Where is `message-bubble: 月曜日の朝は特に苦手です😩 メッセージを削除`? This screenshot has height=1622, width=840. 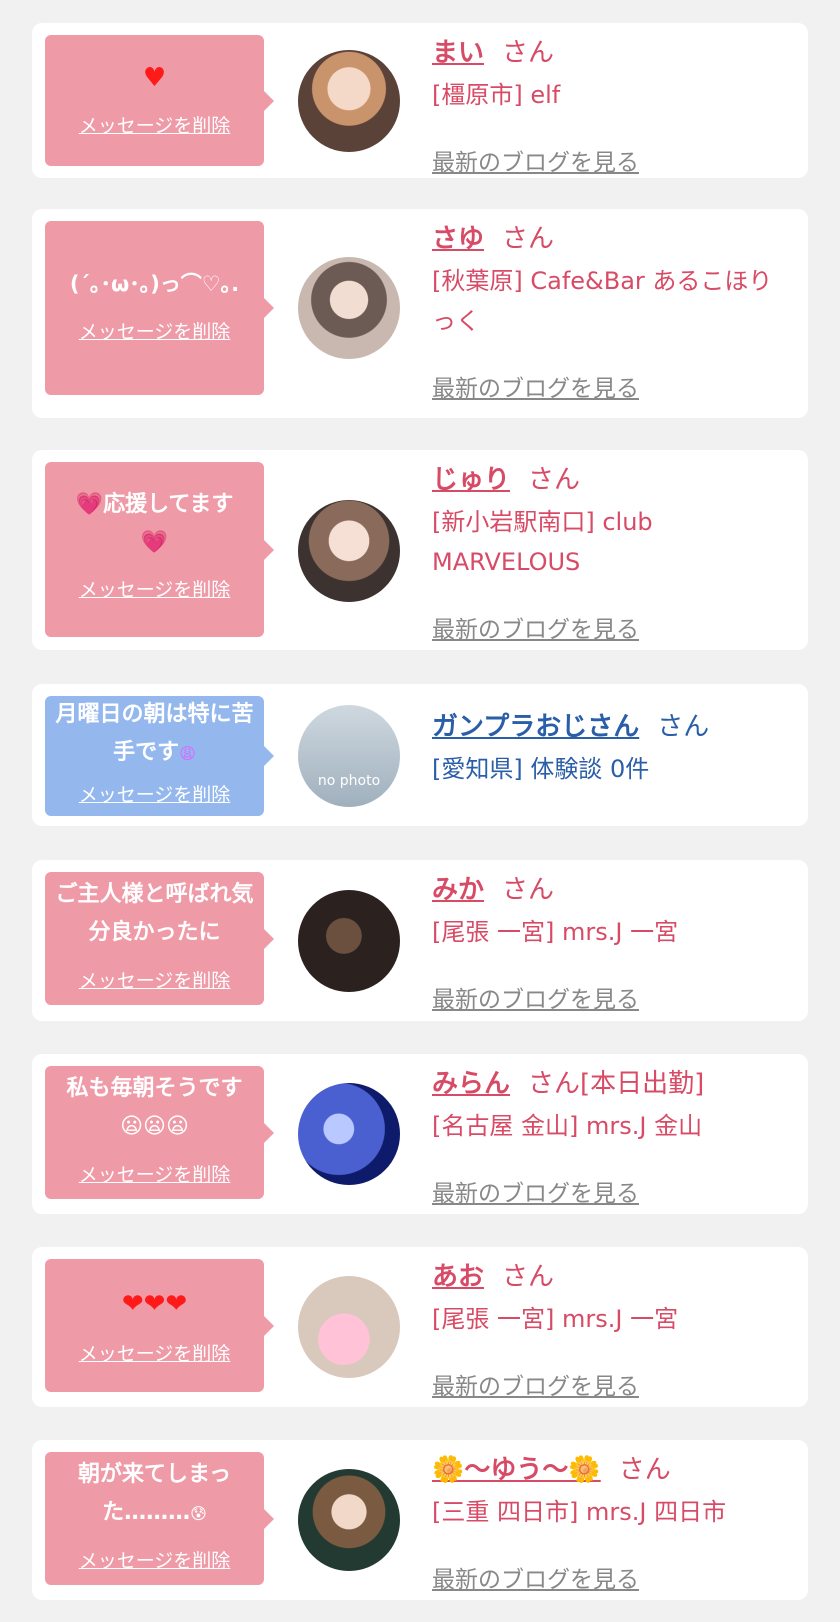
message-bubble: 月曜日の朝は特に苦手です😩 メッセージを削除 is located at coordinates (159, 756).